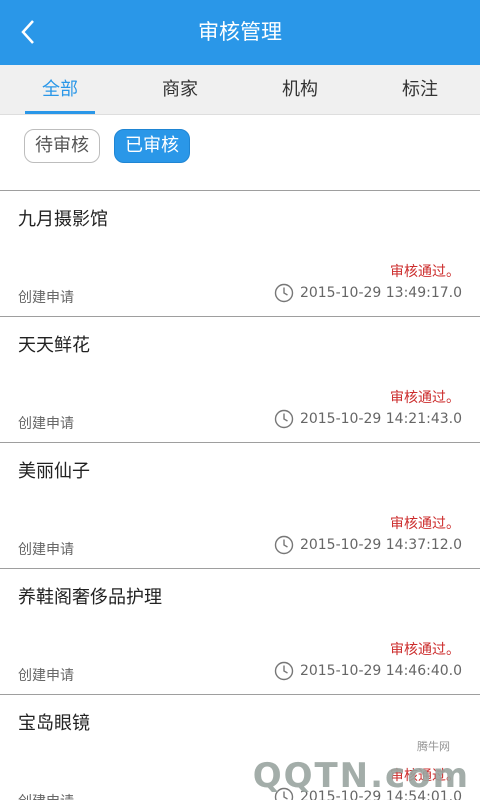  I want to click on tab-annotation: 标注, so click(420, 89).